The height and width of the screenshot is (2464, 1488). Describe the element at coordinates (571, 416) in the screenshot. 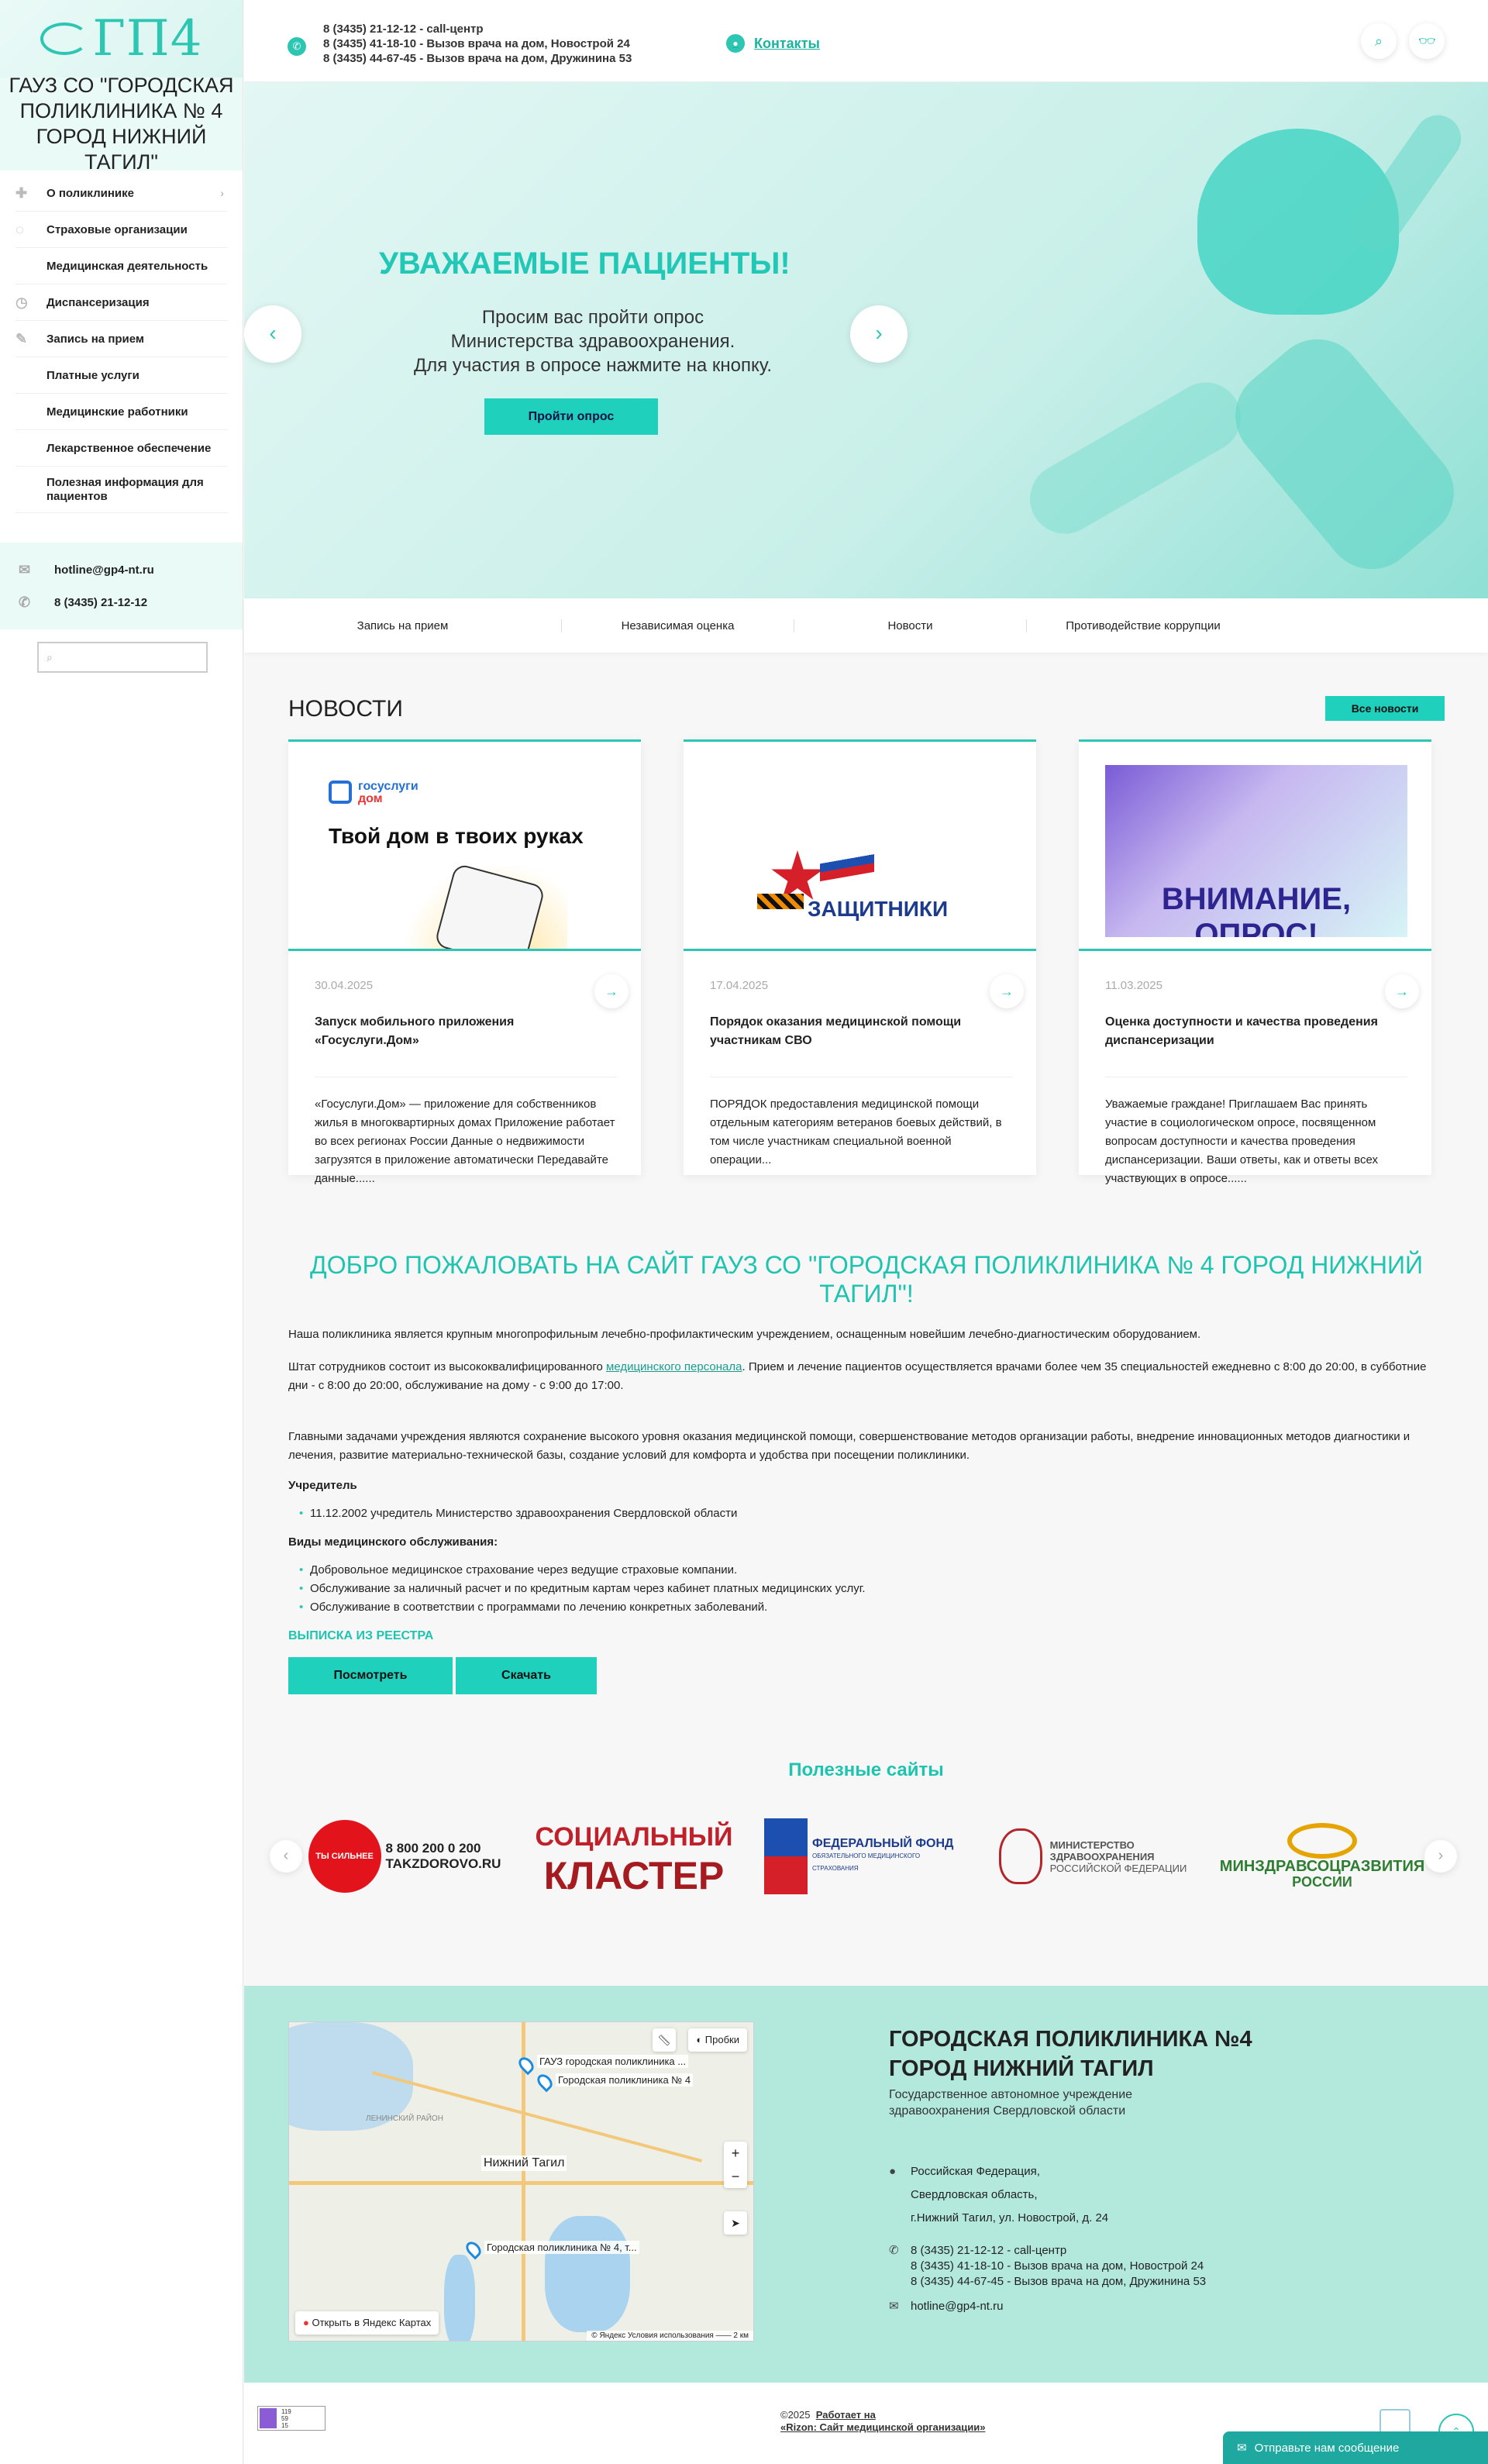

I see `survey-button: Пройти опрос` at that location.